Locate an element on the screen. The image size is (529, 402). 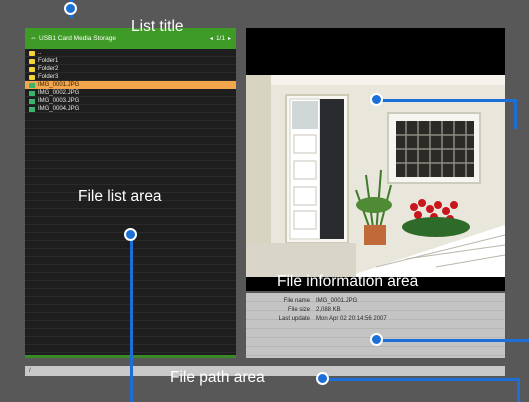
callout-file-list-area: File list area is located at coordinates (120, 196).